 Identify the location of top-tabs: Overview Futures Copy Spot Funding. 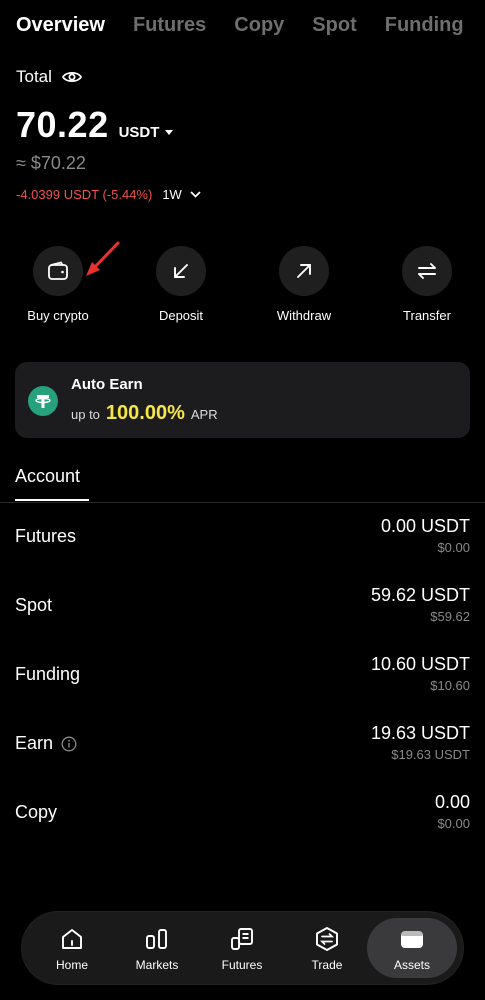
(250, 25).